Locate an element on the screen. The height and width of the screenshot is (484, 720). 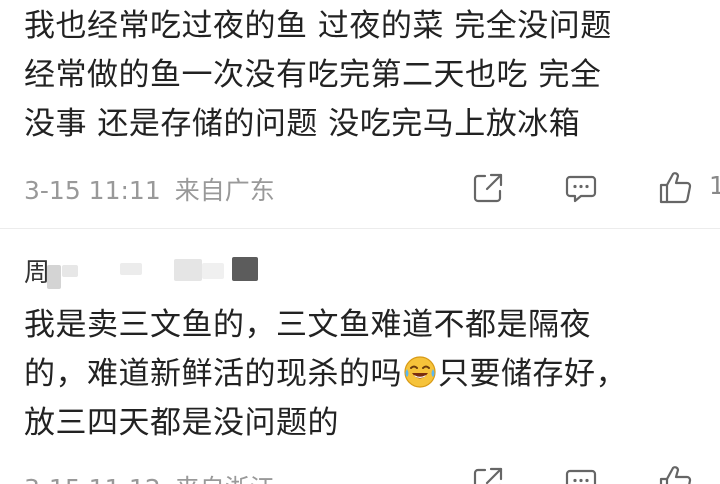
comment-line-part: 的，难道新鲜活的现杀的吗 is located at coordinates (213, 374).